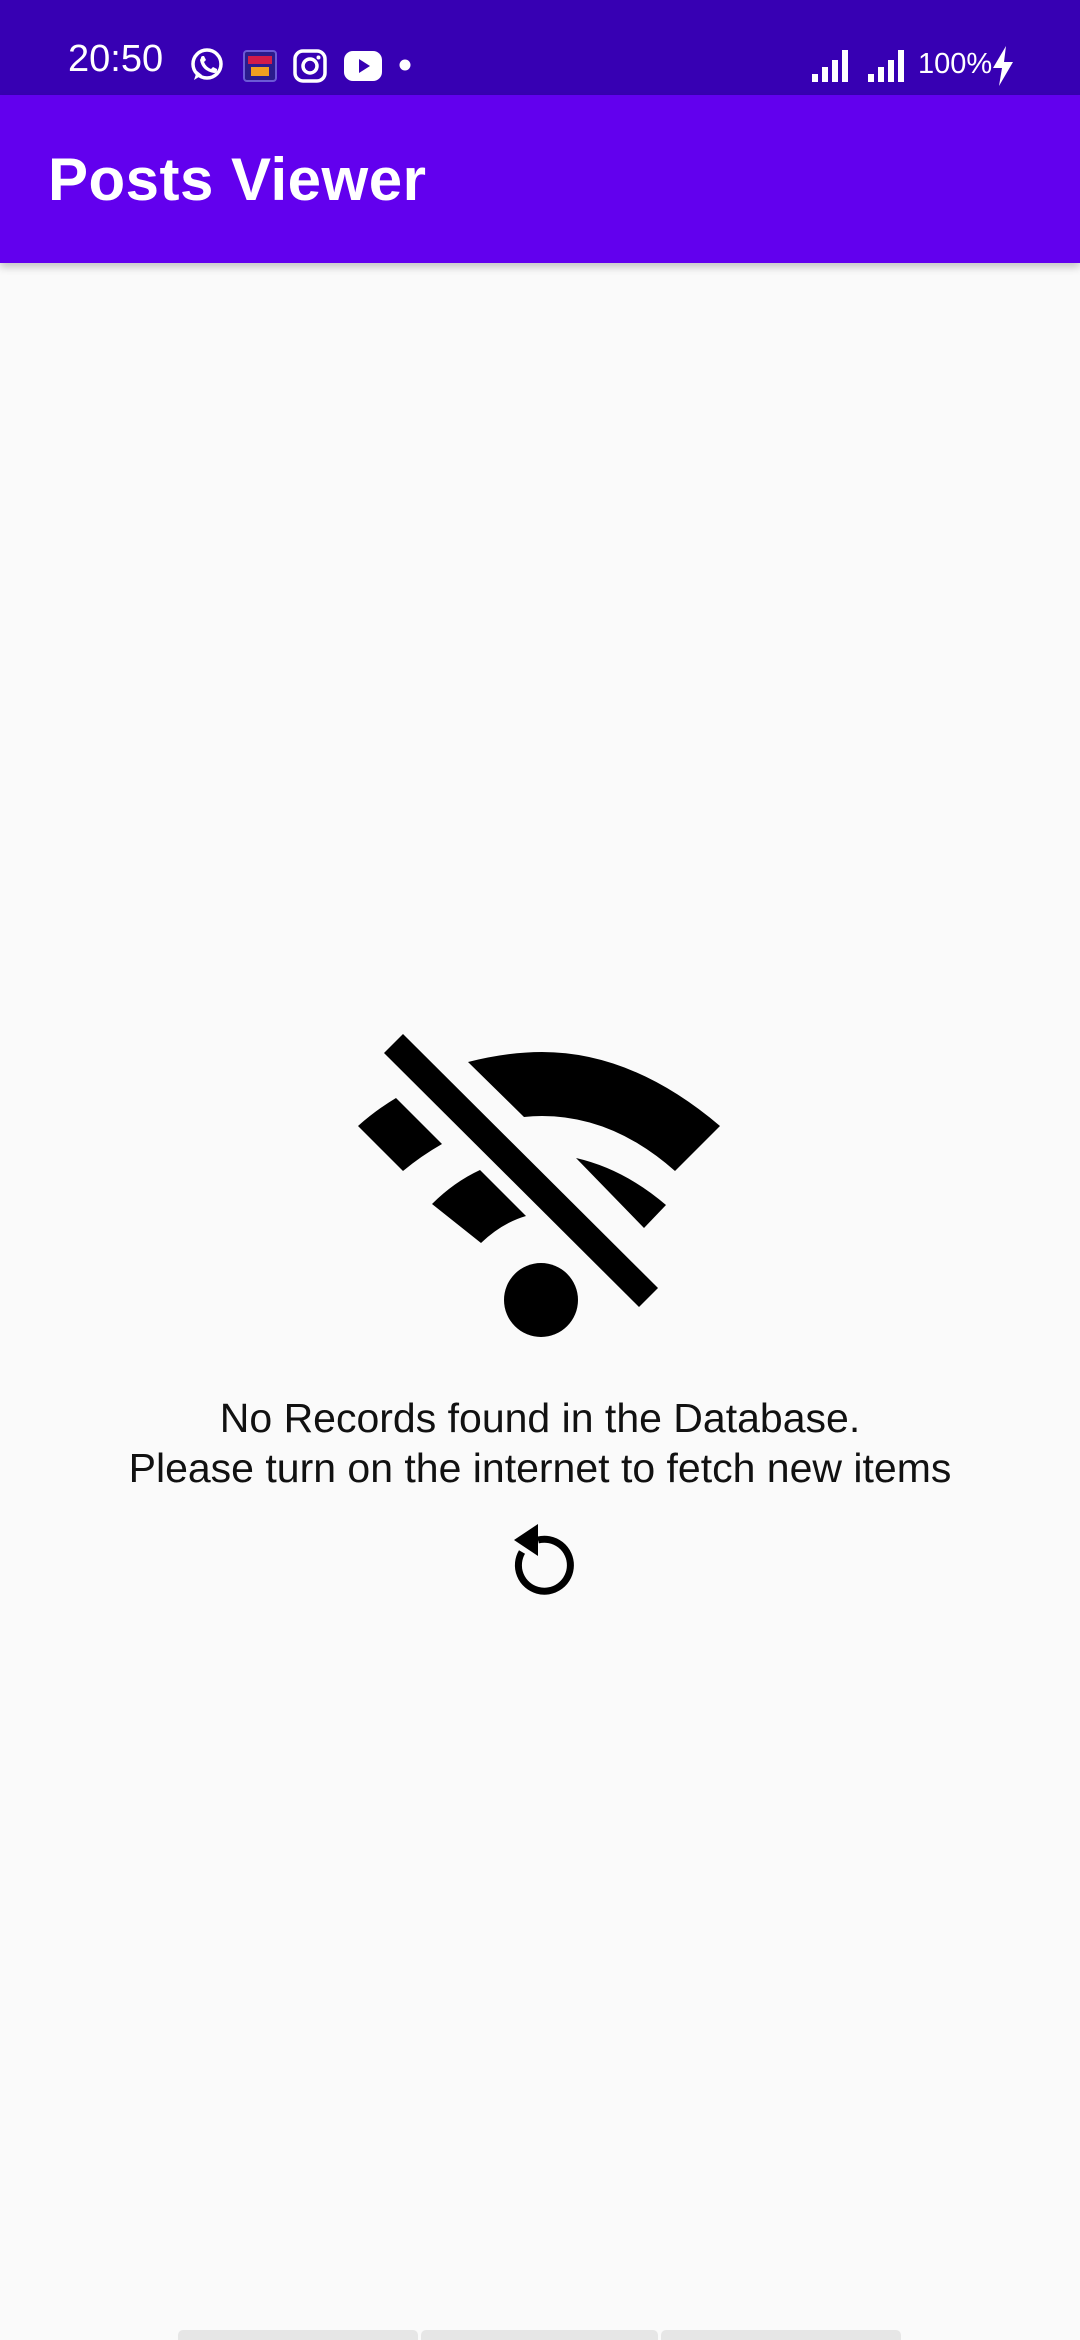  I want to click on nav-handle-right, so click(781, 2335).